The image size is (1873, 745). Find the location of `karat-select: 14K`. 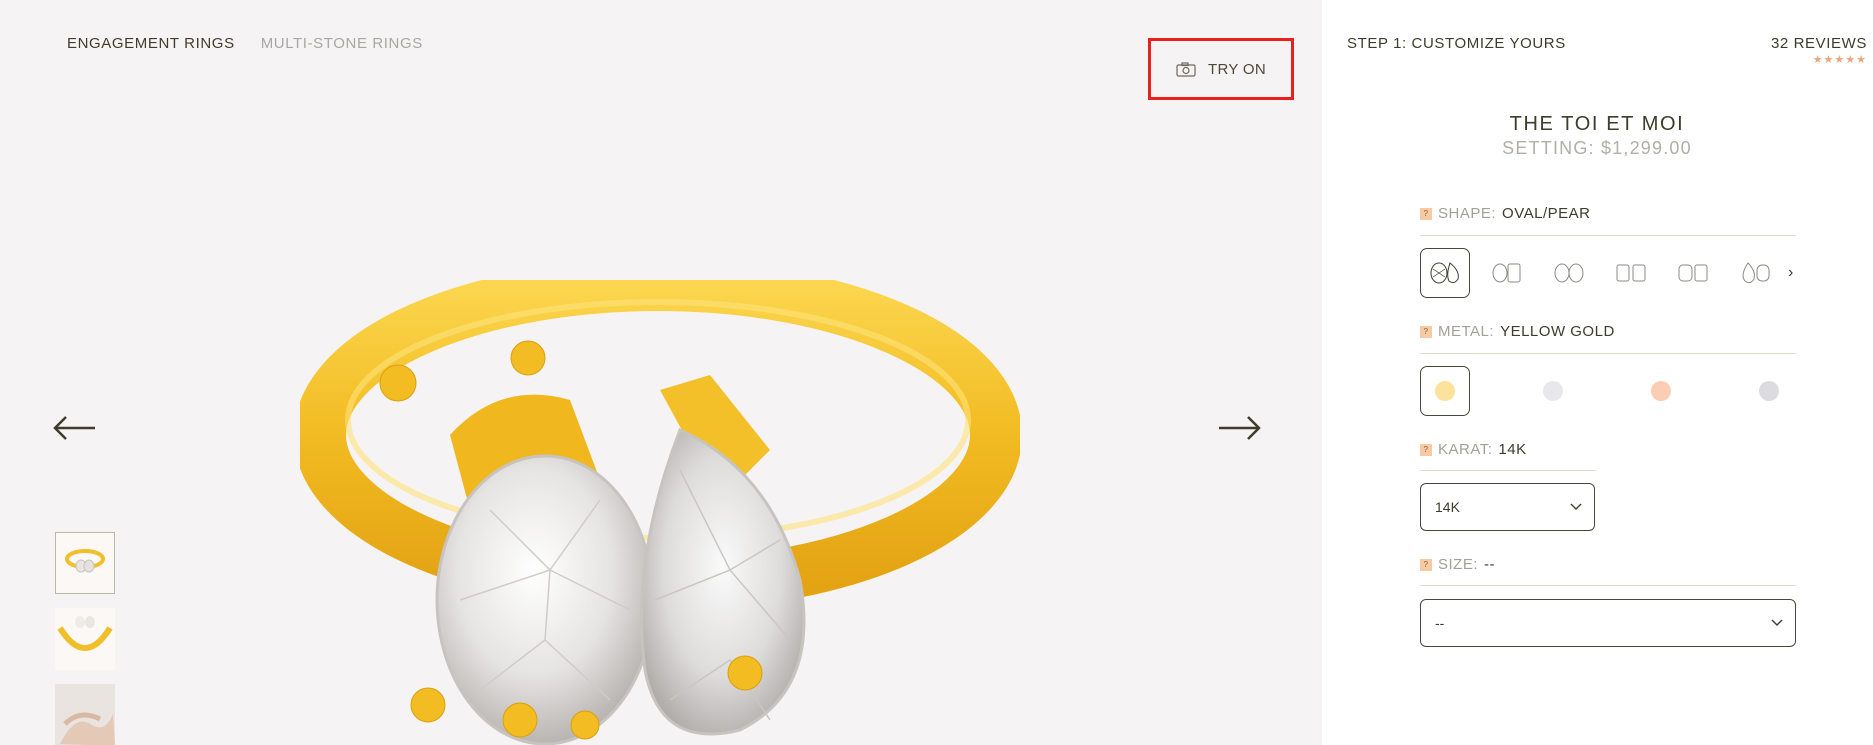

karat-select: 14K is located at coordinates (1507, 507).